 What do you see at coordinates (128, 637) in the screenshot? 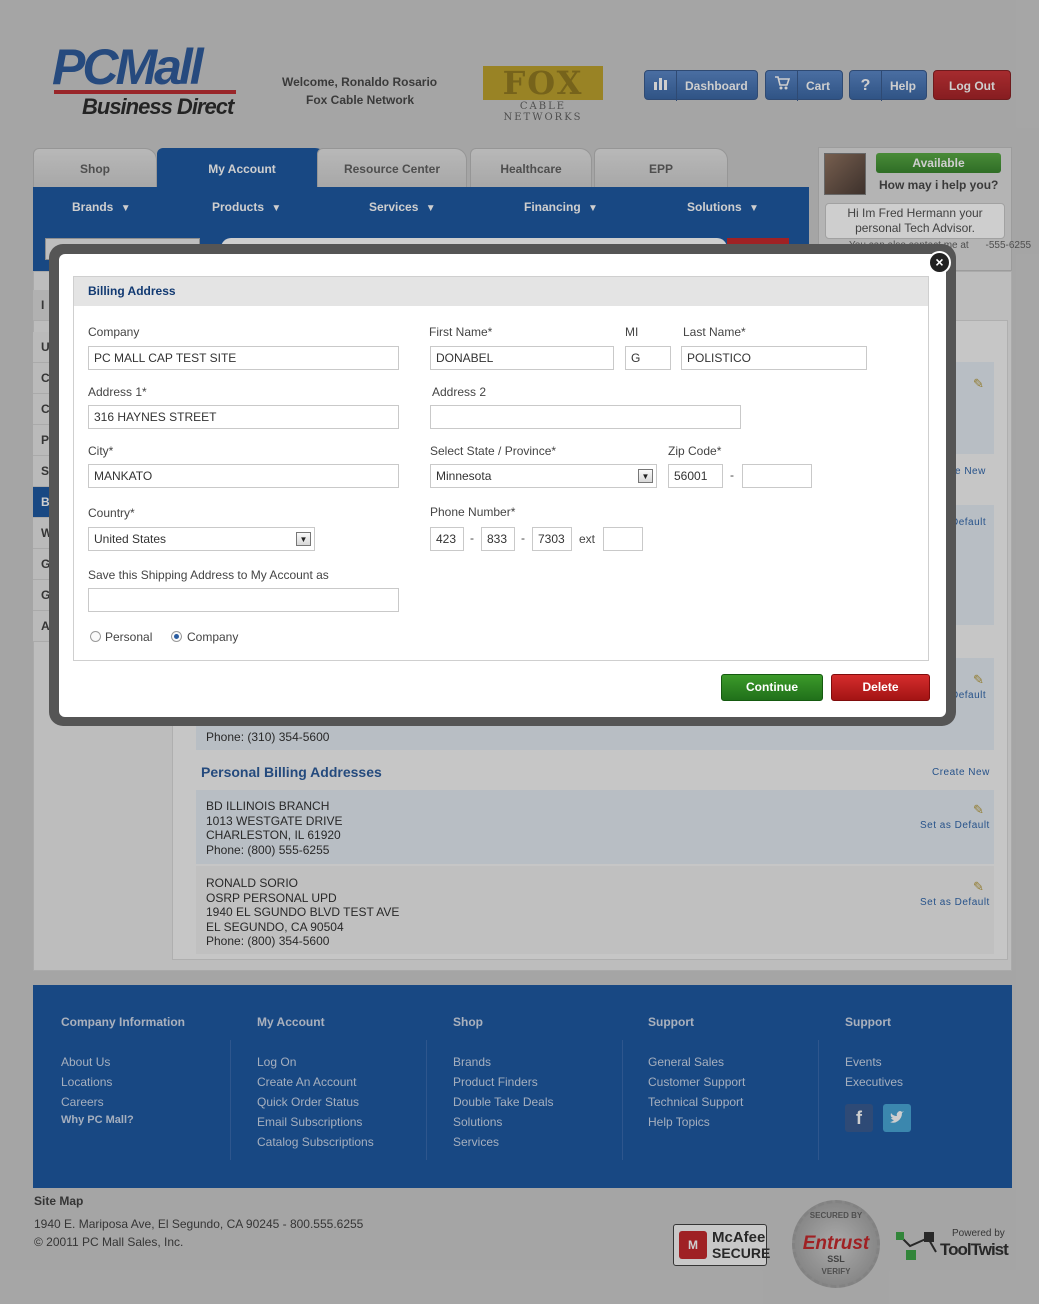
I see `personal-radio-label: Personal` at bounding box center [128, 637].